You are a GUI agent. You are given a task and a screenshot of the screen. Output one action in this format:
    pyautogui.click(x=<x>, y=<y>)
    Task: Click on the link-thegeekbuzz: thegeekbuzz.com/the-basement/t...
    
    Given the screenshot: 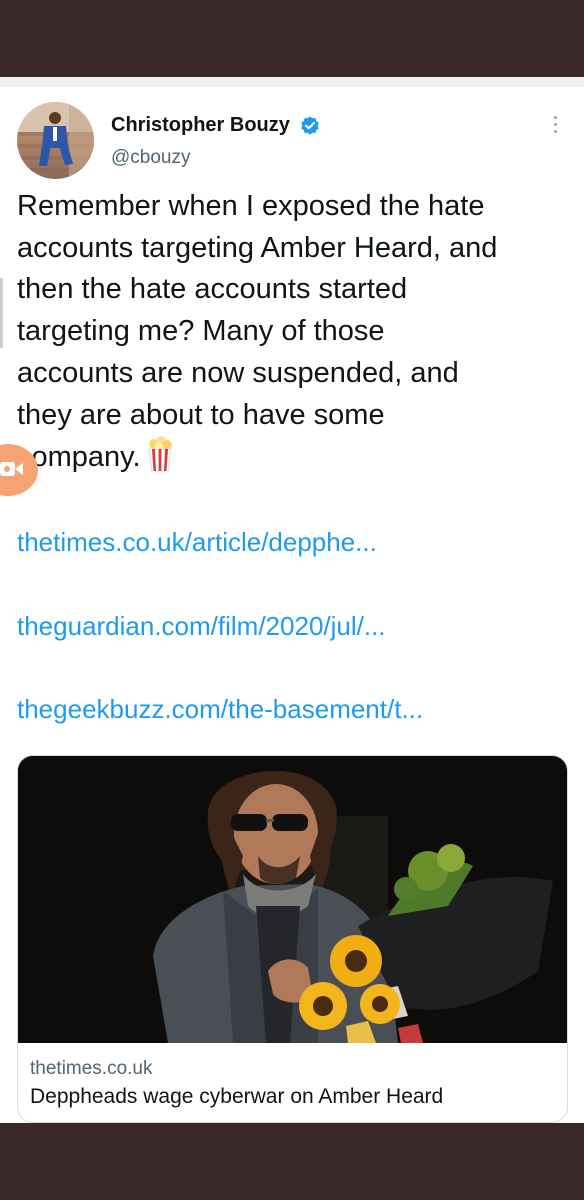 What is the action you would take?
    pyautogui.click(x=220, y=709)
    